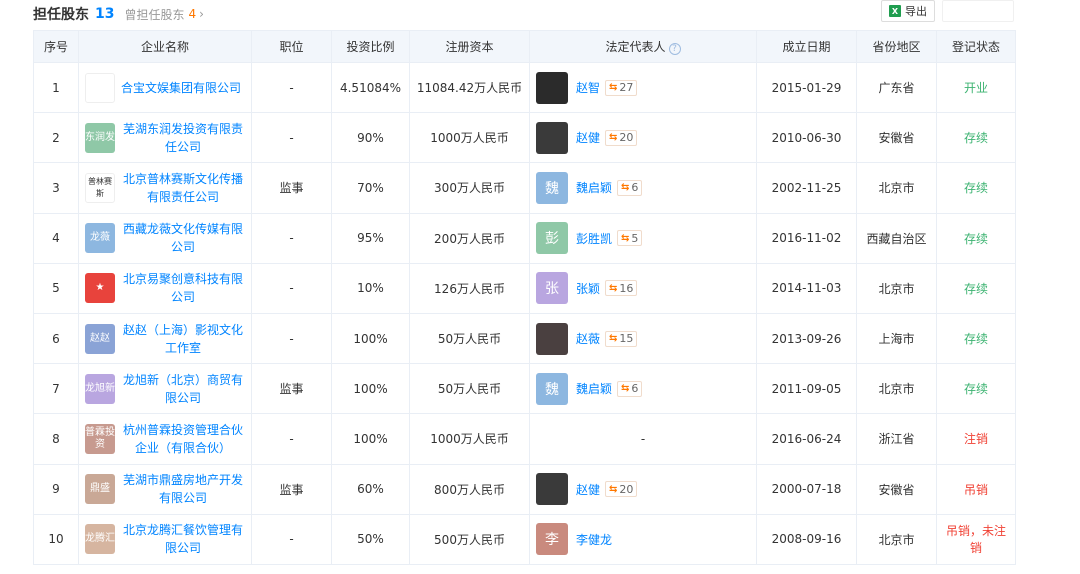 This screenshot has height=574, width=1080. What do you see at coordinates (552, 539) in the screenshot?
I see `avatar: 李` at bounding box center [552, 539].